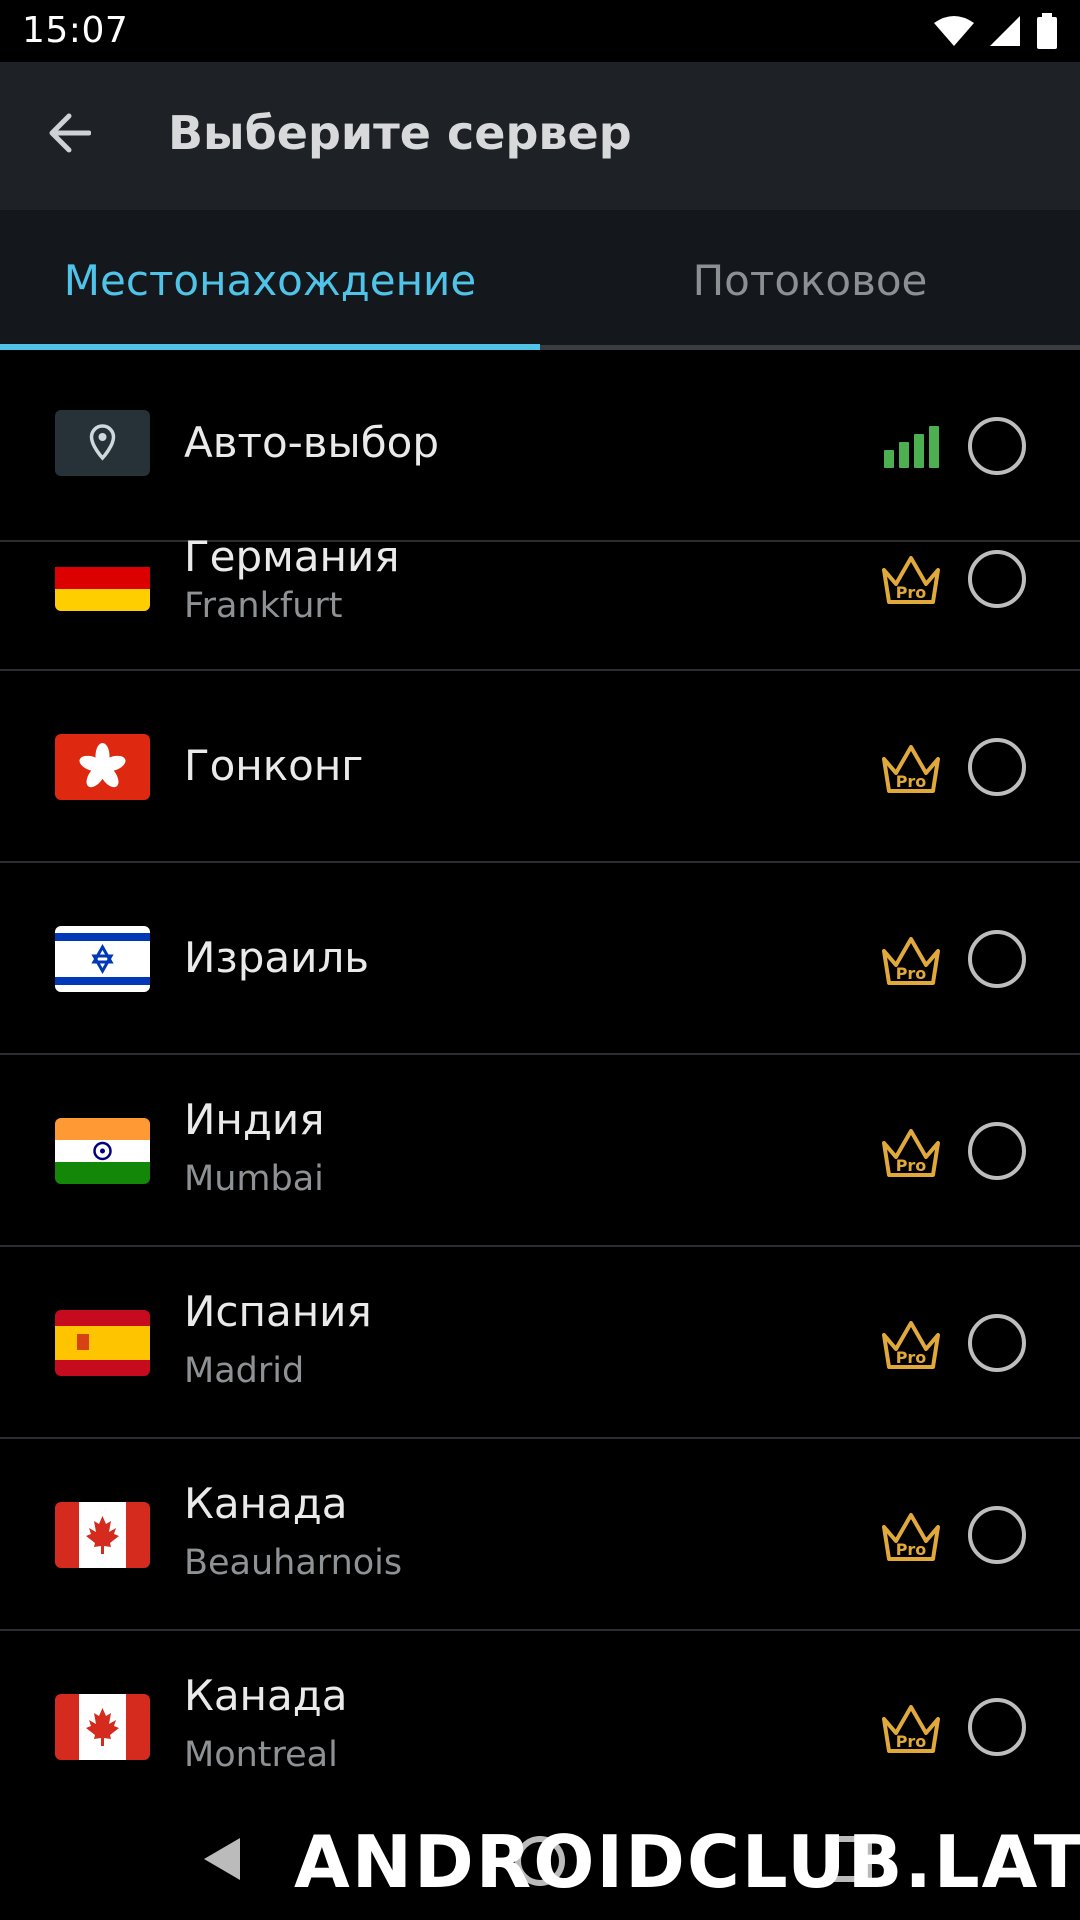  Describe the element at coordinates (261, 1755) in the screenshot. I see `server-city: Montreal` at that location.